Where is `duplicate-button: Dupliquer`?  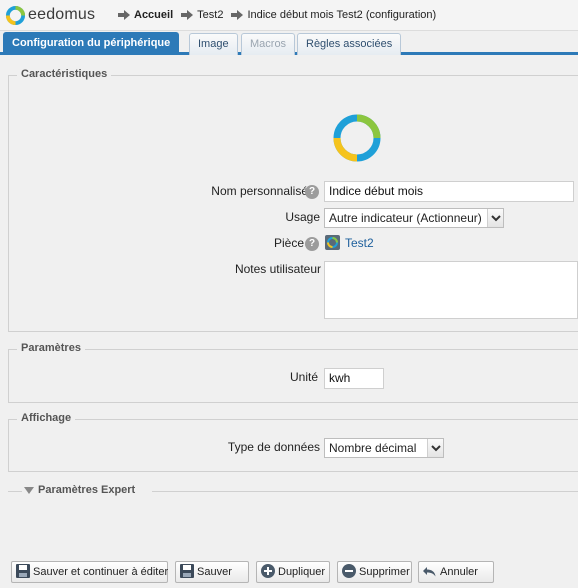 duplicate-button: Dupliquer is located at coordinates (293, 572).